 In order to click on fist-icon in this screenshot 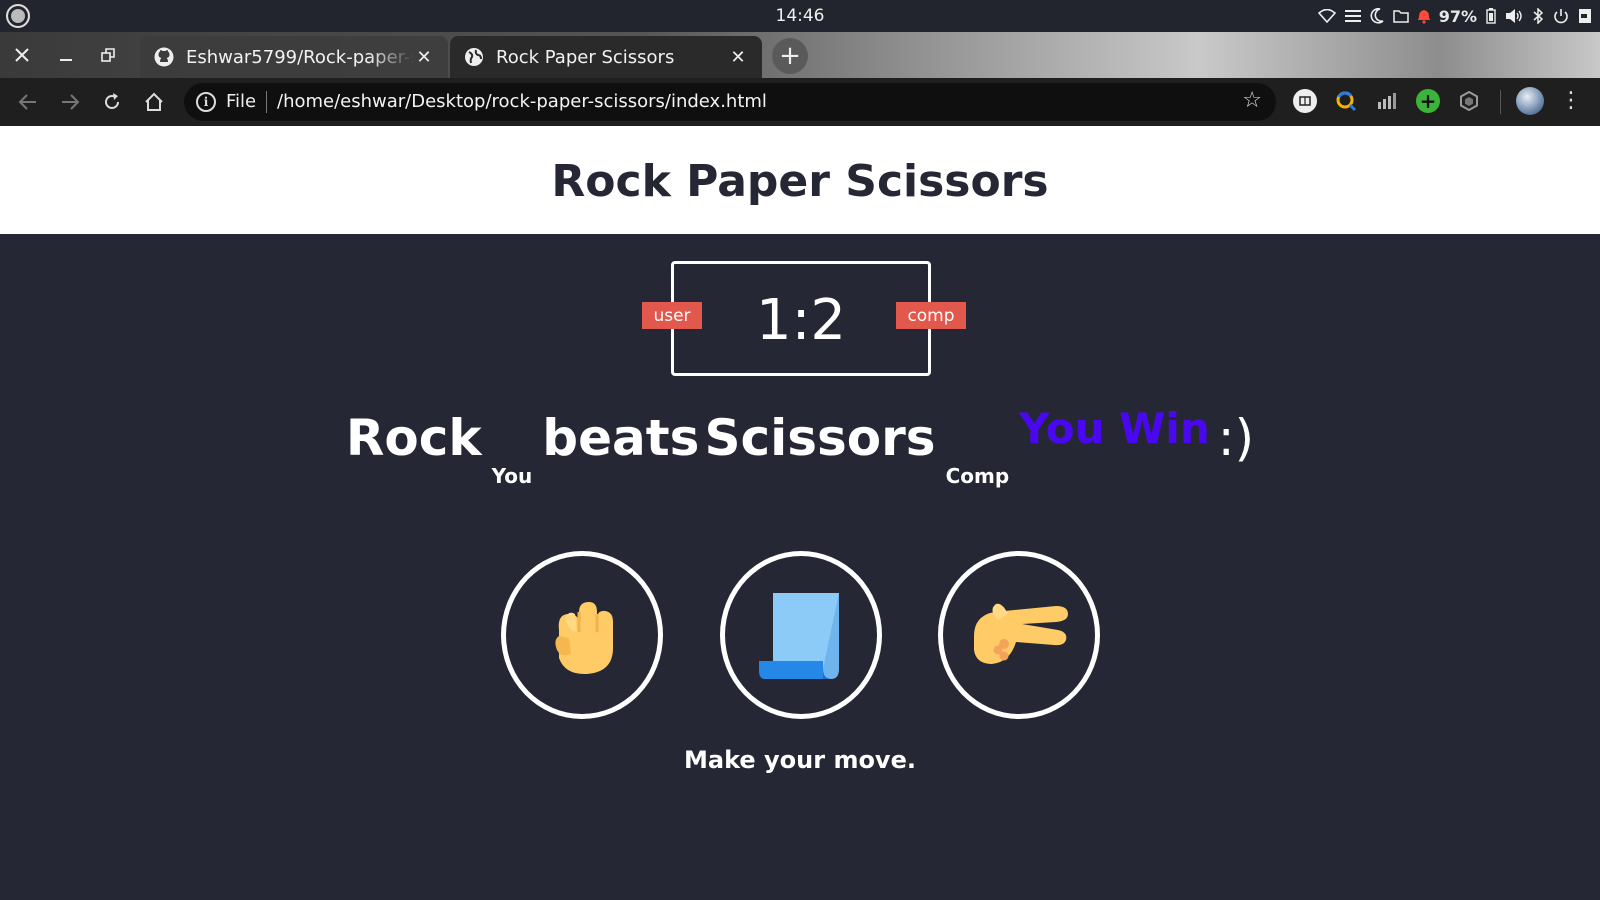, I will do `click(584, 638)`.